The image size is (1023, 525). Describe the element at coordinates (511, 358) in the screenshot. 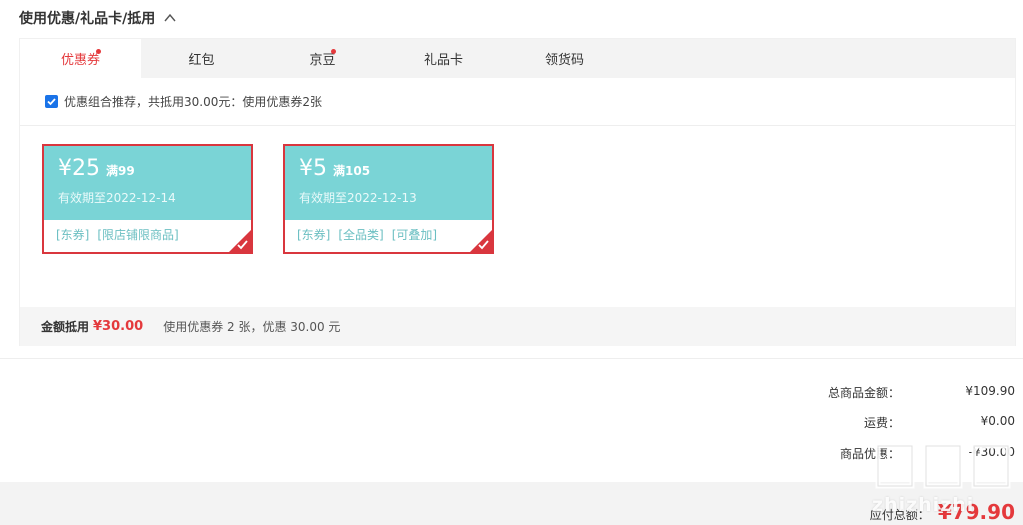

I see `divider` at that location.